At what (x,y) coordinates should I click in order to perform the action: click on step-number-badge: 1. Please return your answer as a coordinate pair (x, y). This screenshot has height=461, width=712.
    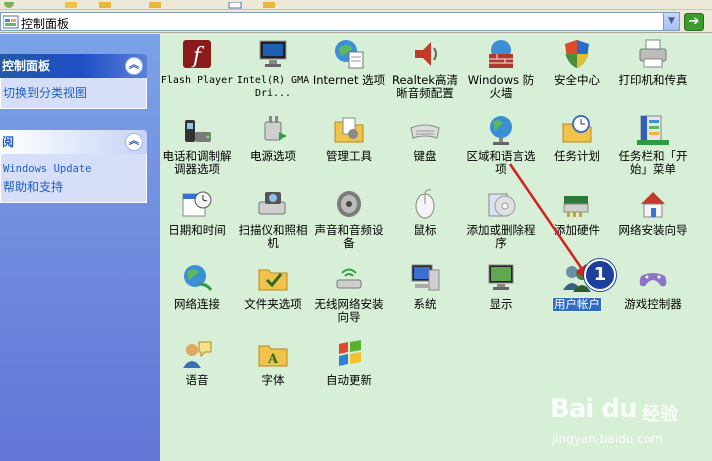
    Looking at the image, I should click on (600, 275).